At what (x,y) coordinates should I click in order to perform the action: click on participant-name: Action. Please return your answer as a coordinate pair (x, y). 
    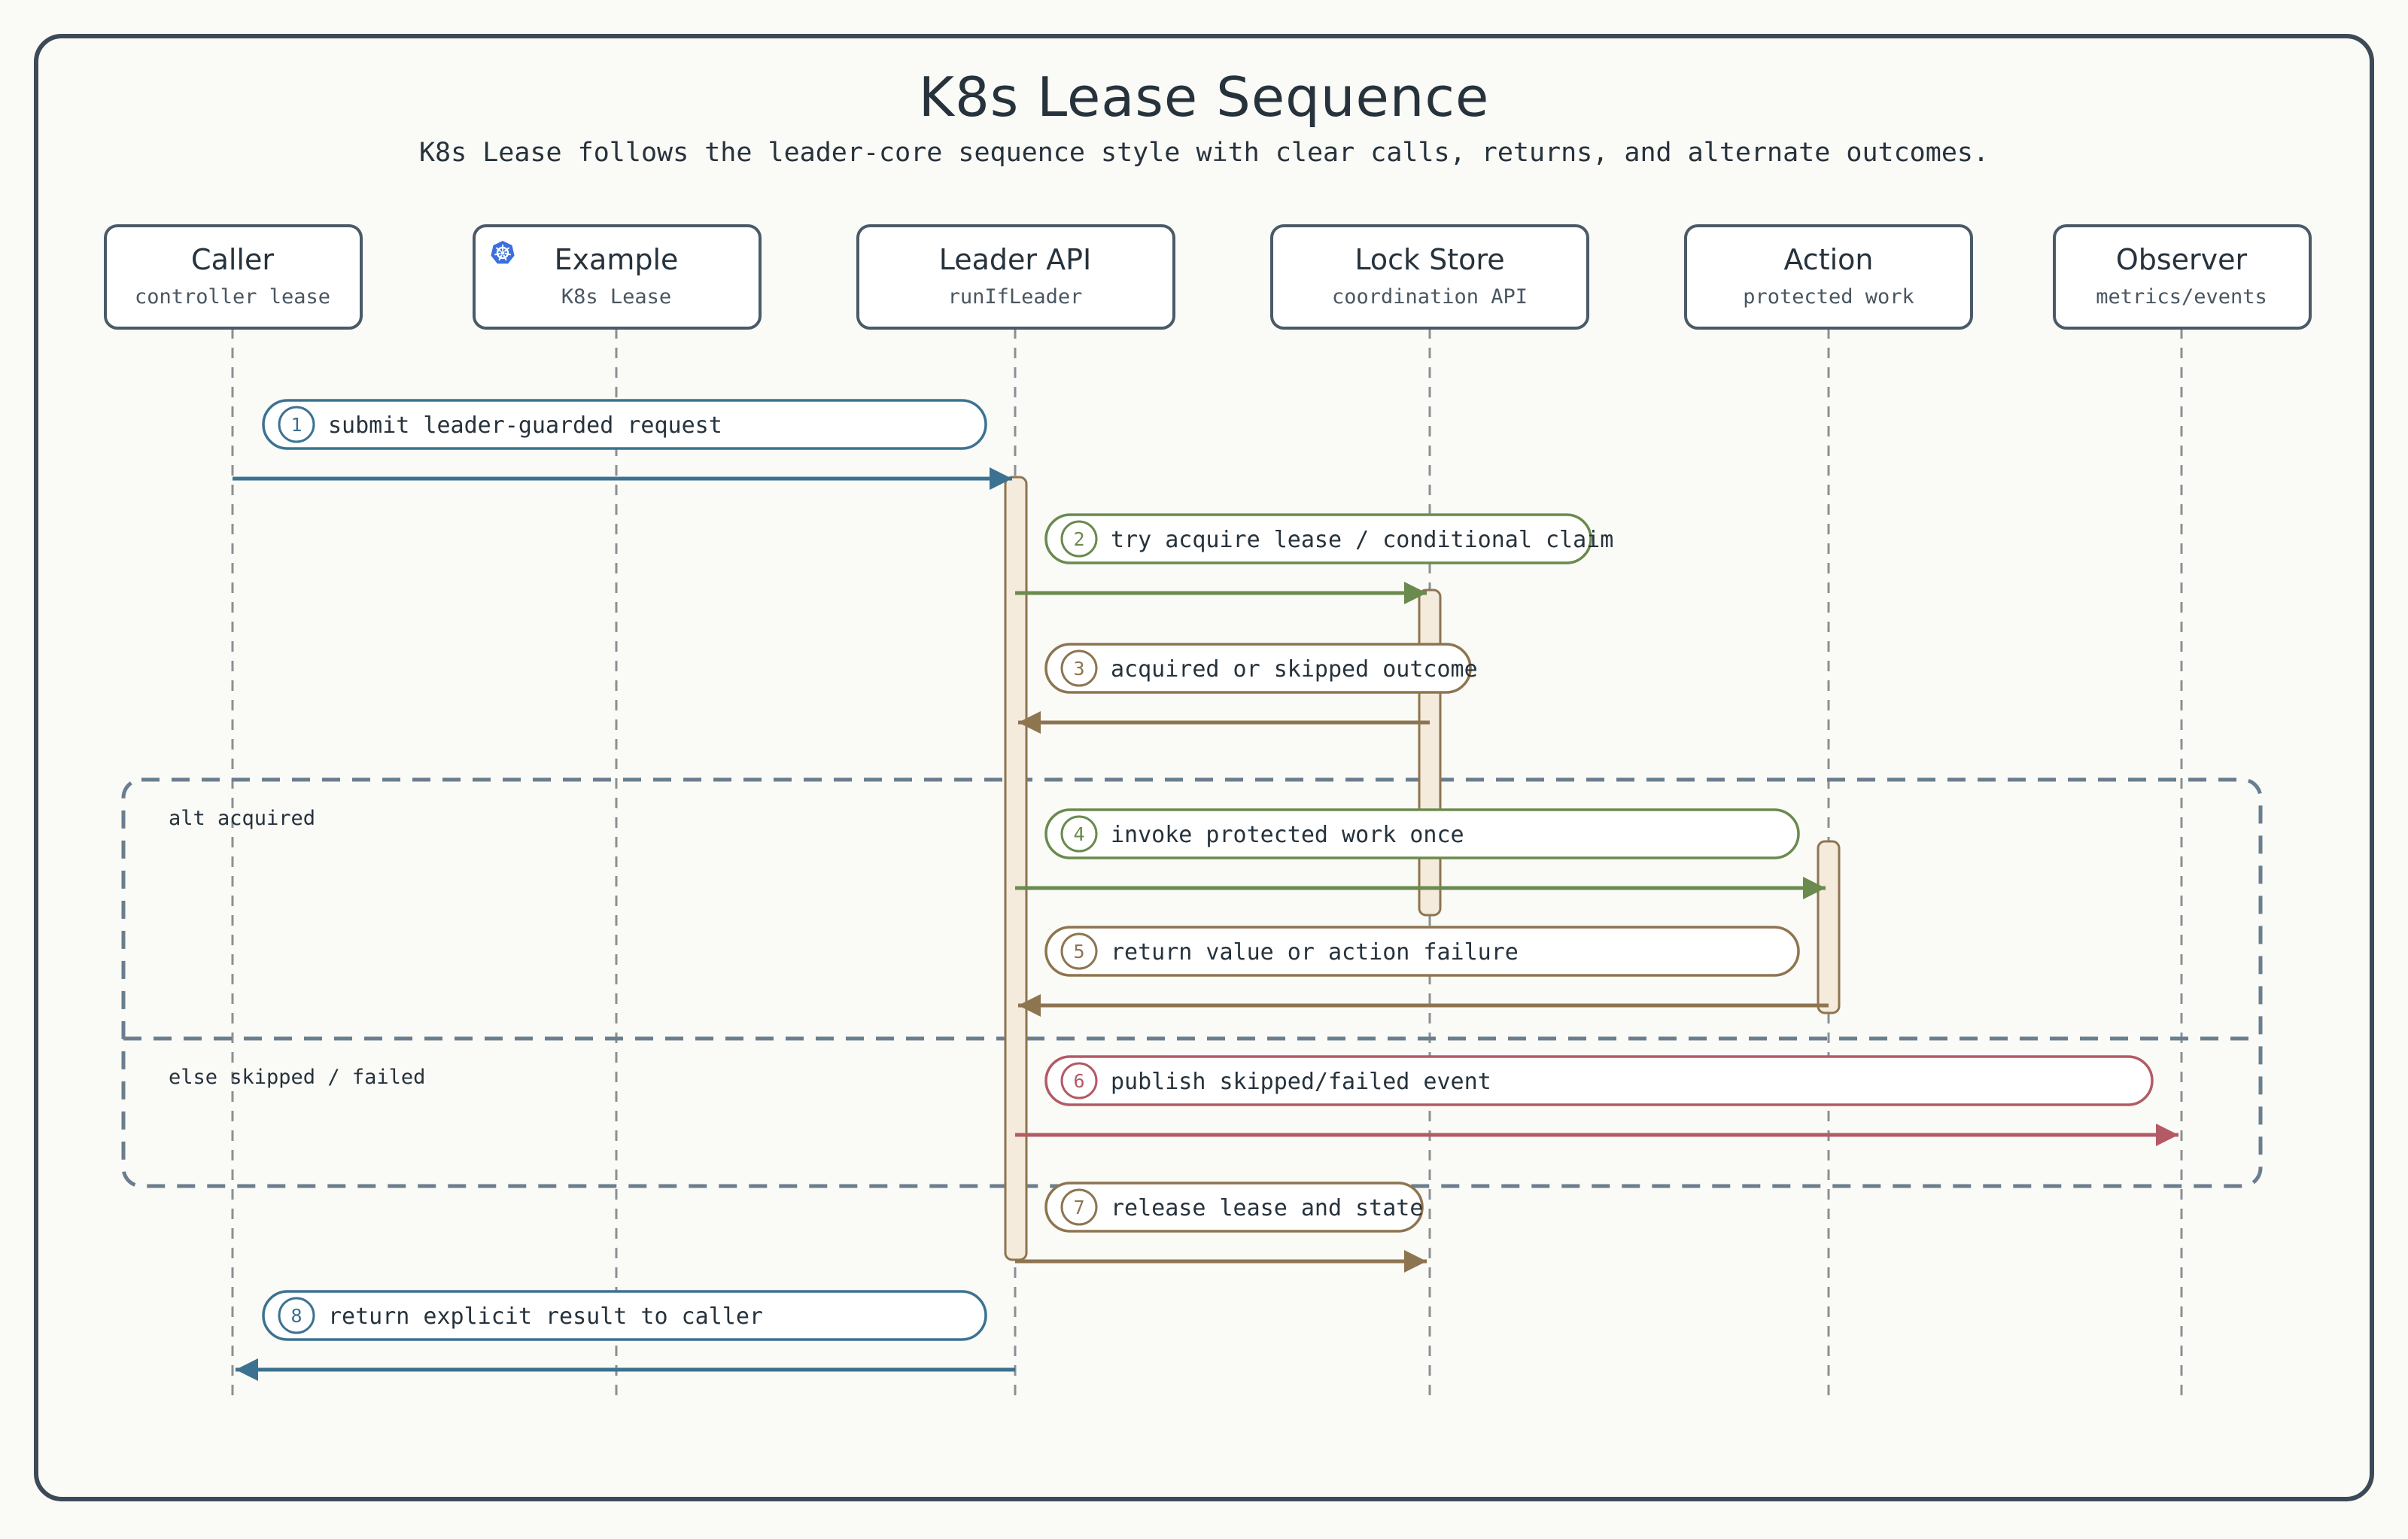
    Looking at the image, I should click on (1828, 259).